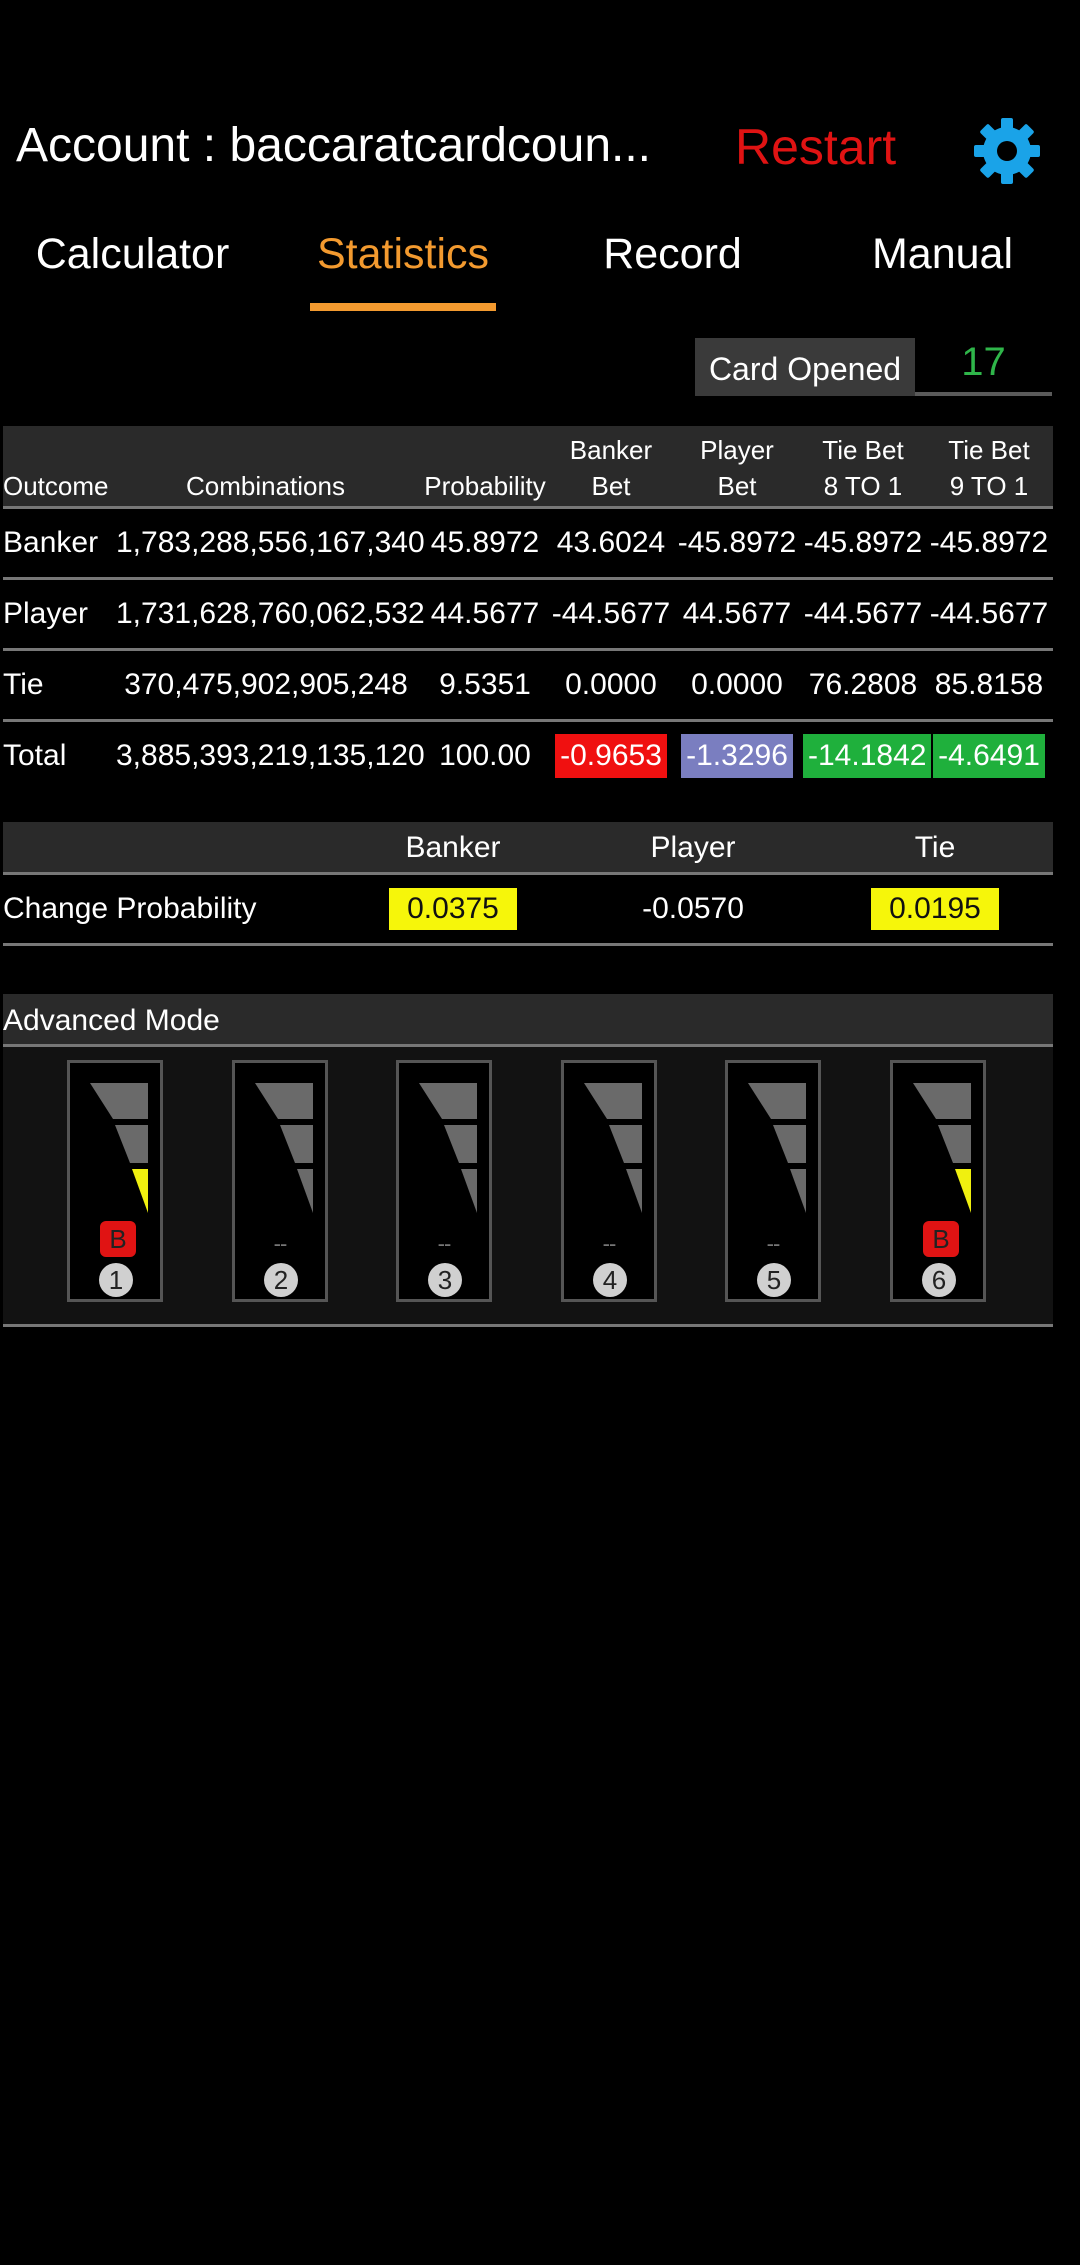 This screenshot has width=1080, height=2265. What do you see at coordinates (540, 265) in the screenshot?
I see `tab-bar: Calculator Statistics Record Manual` at bounding box center [540, 265].